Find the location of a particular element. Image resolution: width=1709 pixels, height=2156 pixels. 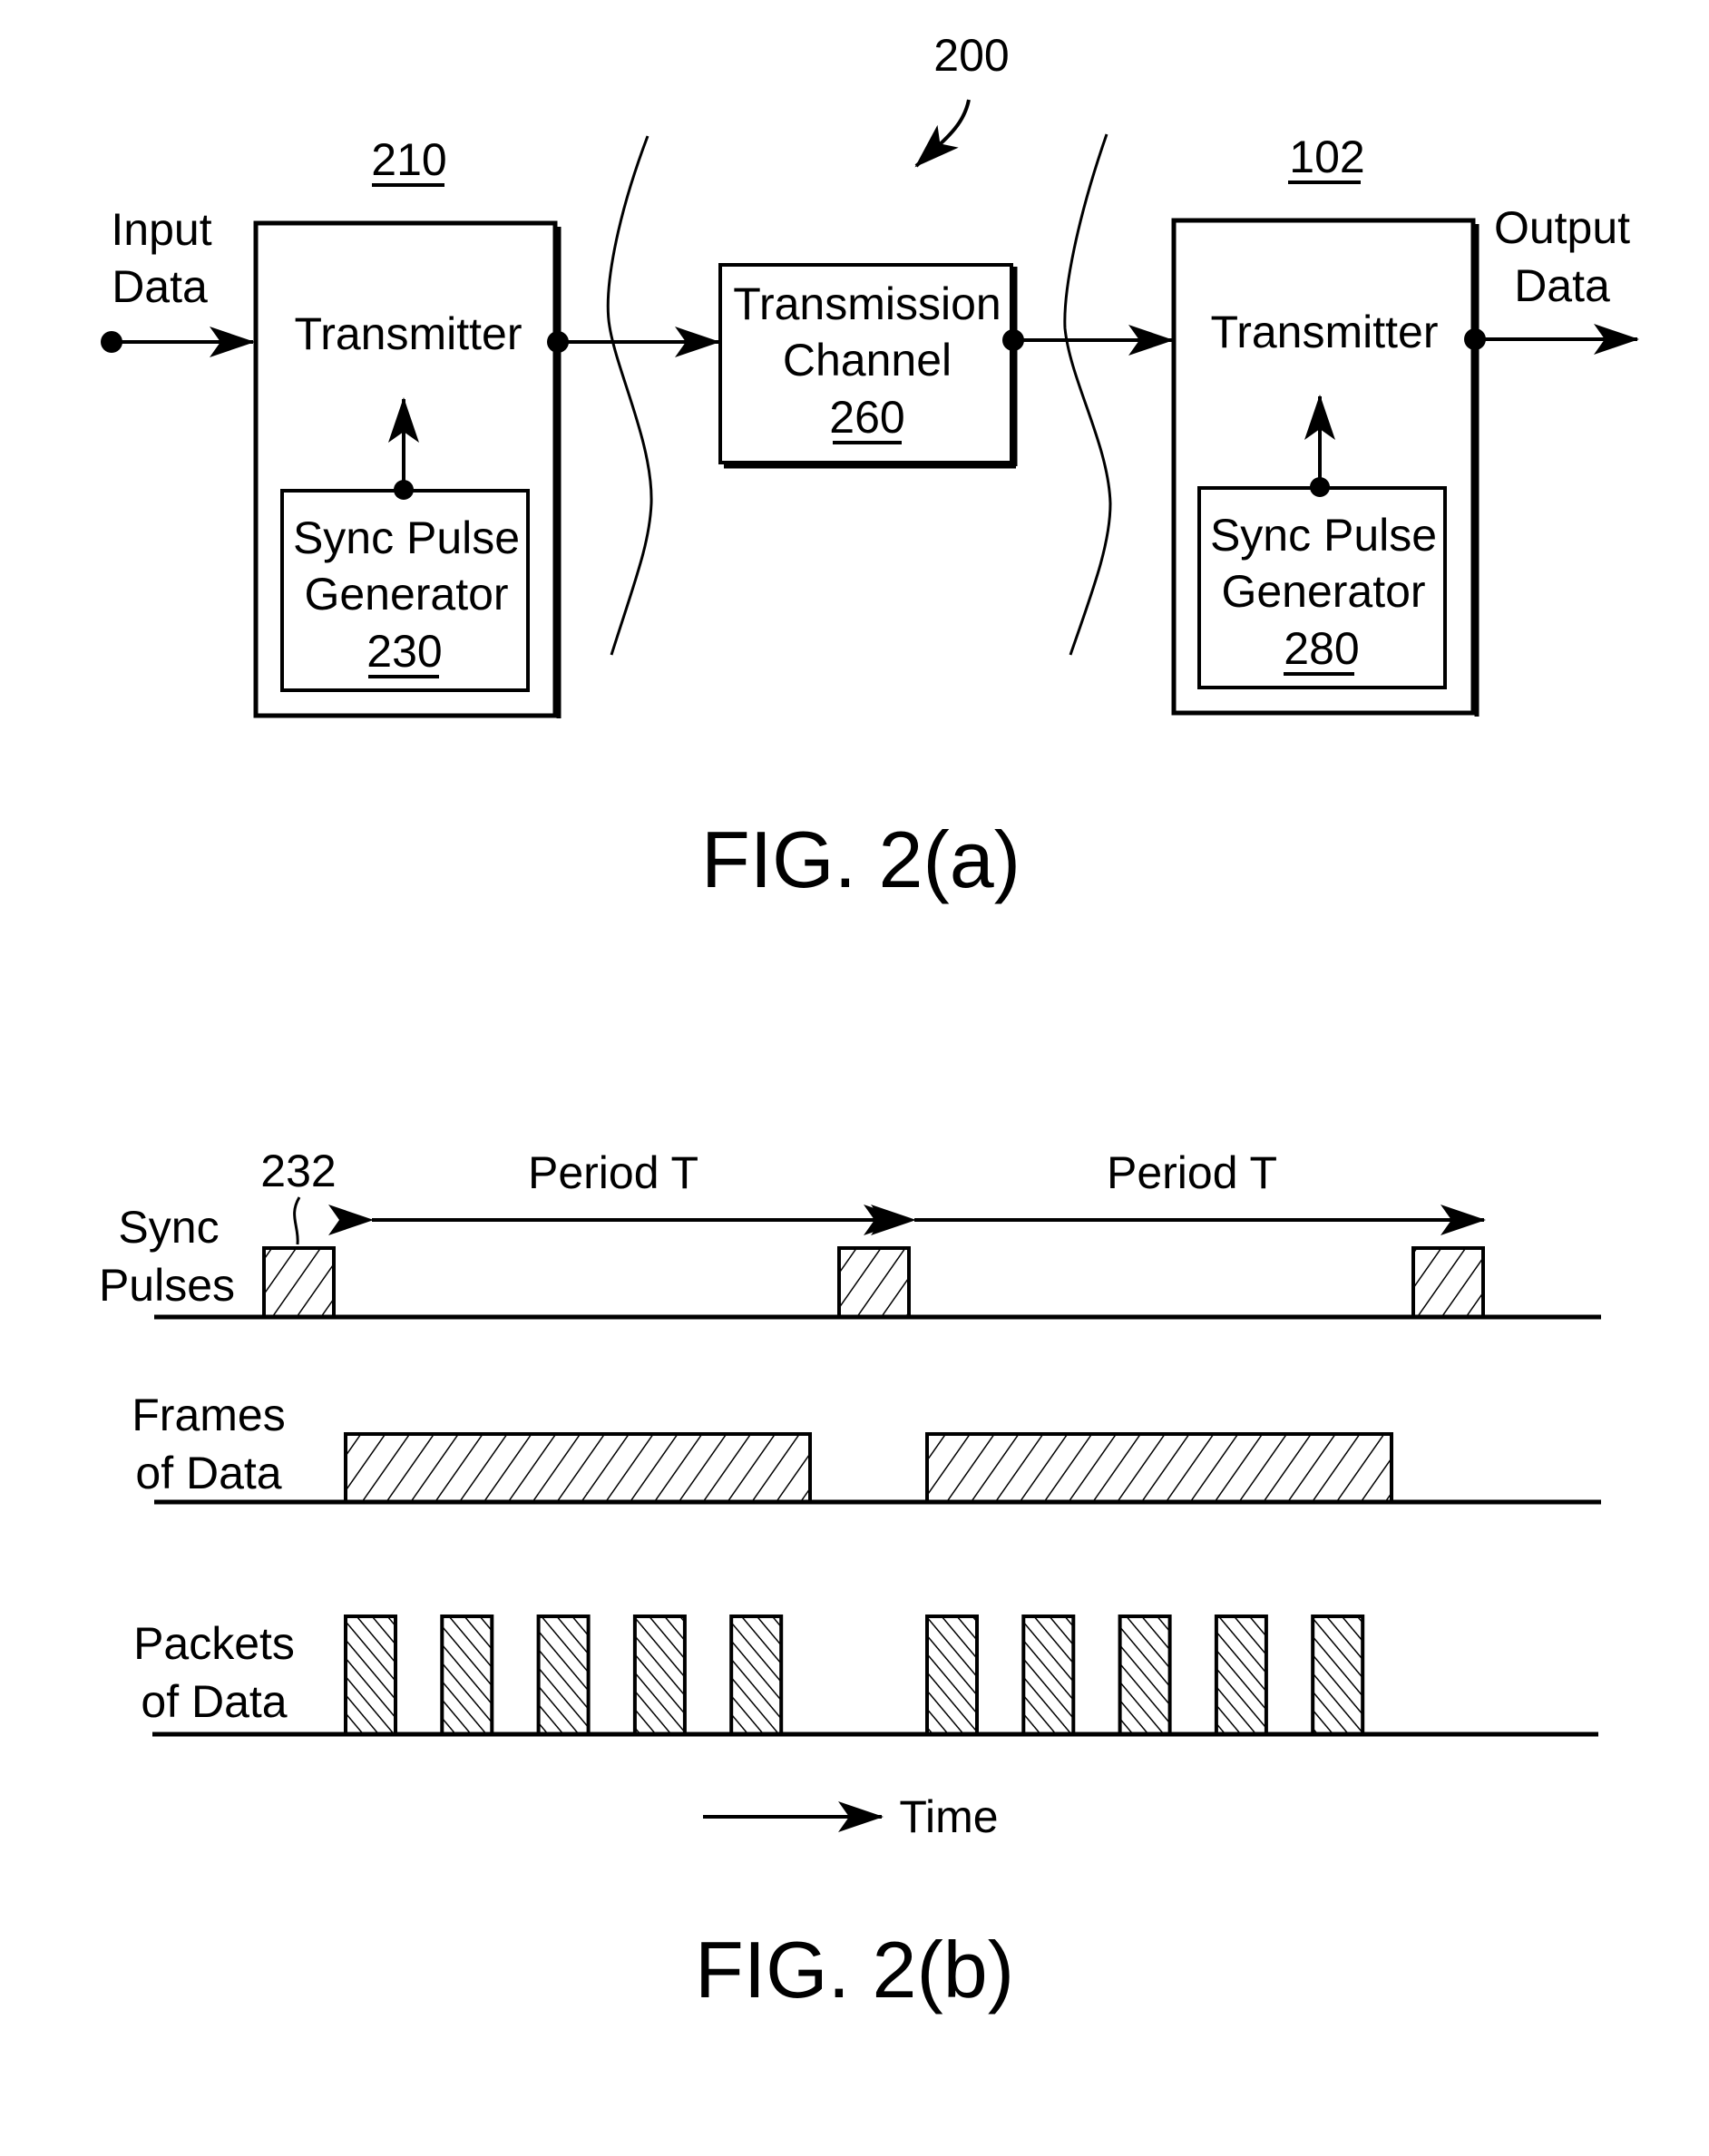

sync-pulses is located at coordinates (873, 1282).